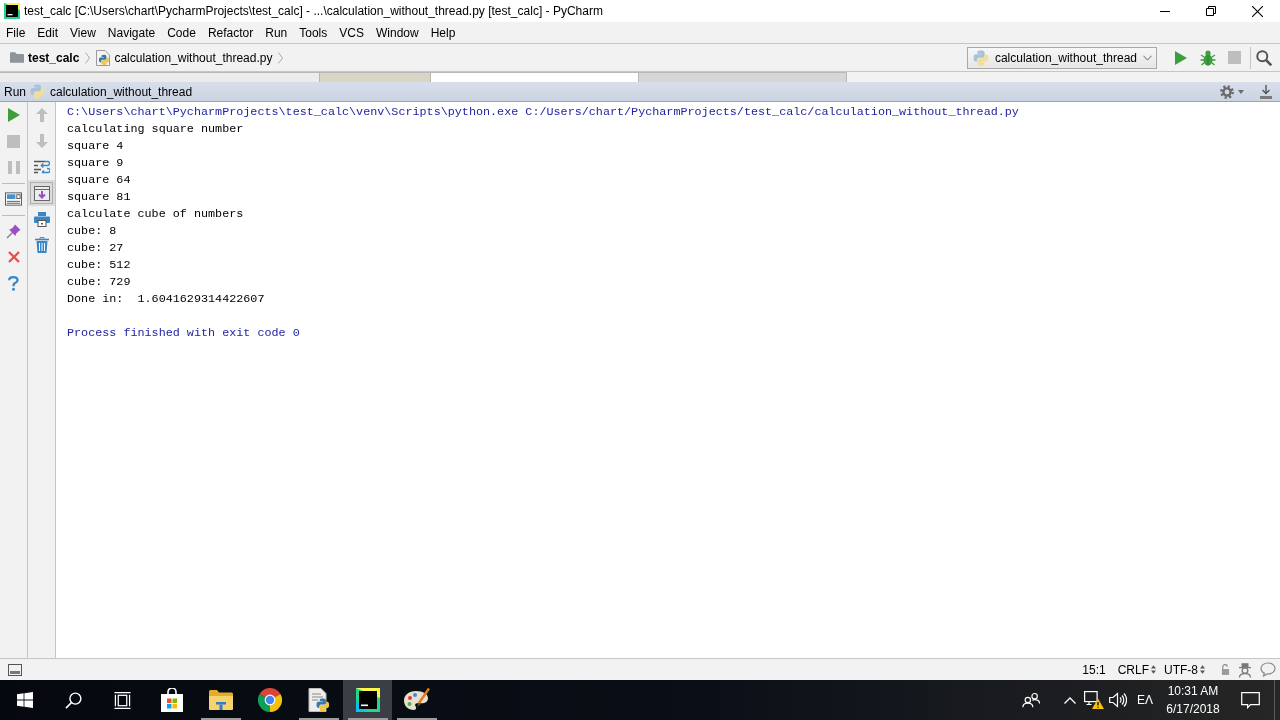 This screenshot has width=1280, height=720. What do you see at coordinates (13, 231) in the screenshot?
I see `pin-icon` at bounding box center [13, 231].